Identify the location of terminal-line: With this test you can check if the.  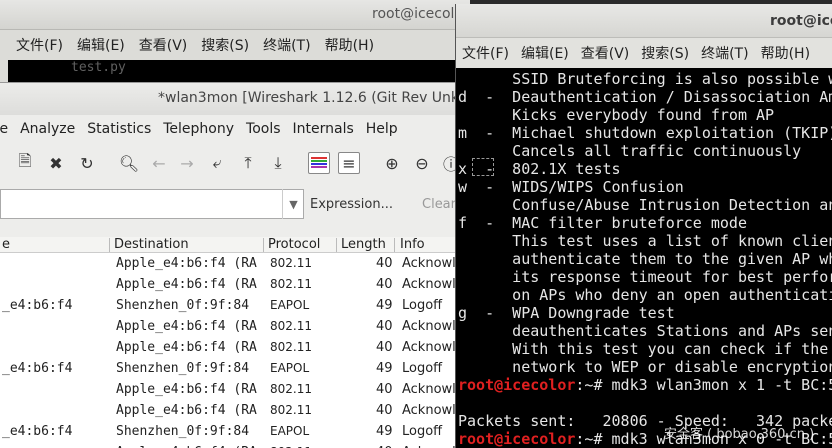
(643, 349).